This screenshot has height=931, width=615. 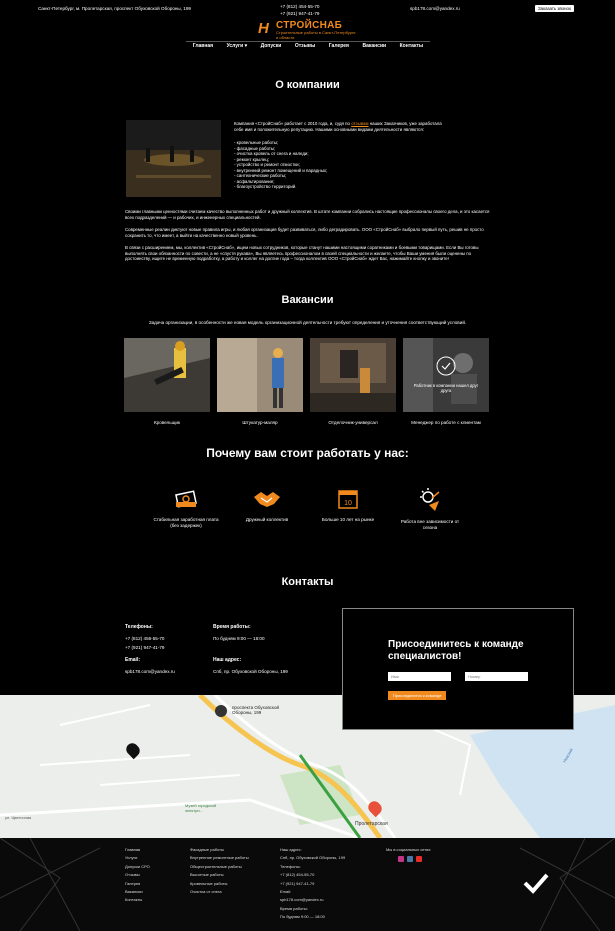 What do you see at coordinates (446, 388) in the screenshot?
I see `vacancy-overlay-text: Работник в компании нашел друг друга` at bounding box center [446, 388].